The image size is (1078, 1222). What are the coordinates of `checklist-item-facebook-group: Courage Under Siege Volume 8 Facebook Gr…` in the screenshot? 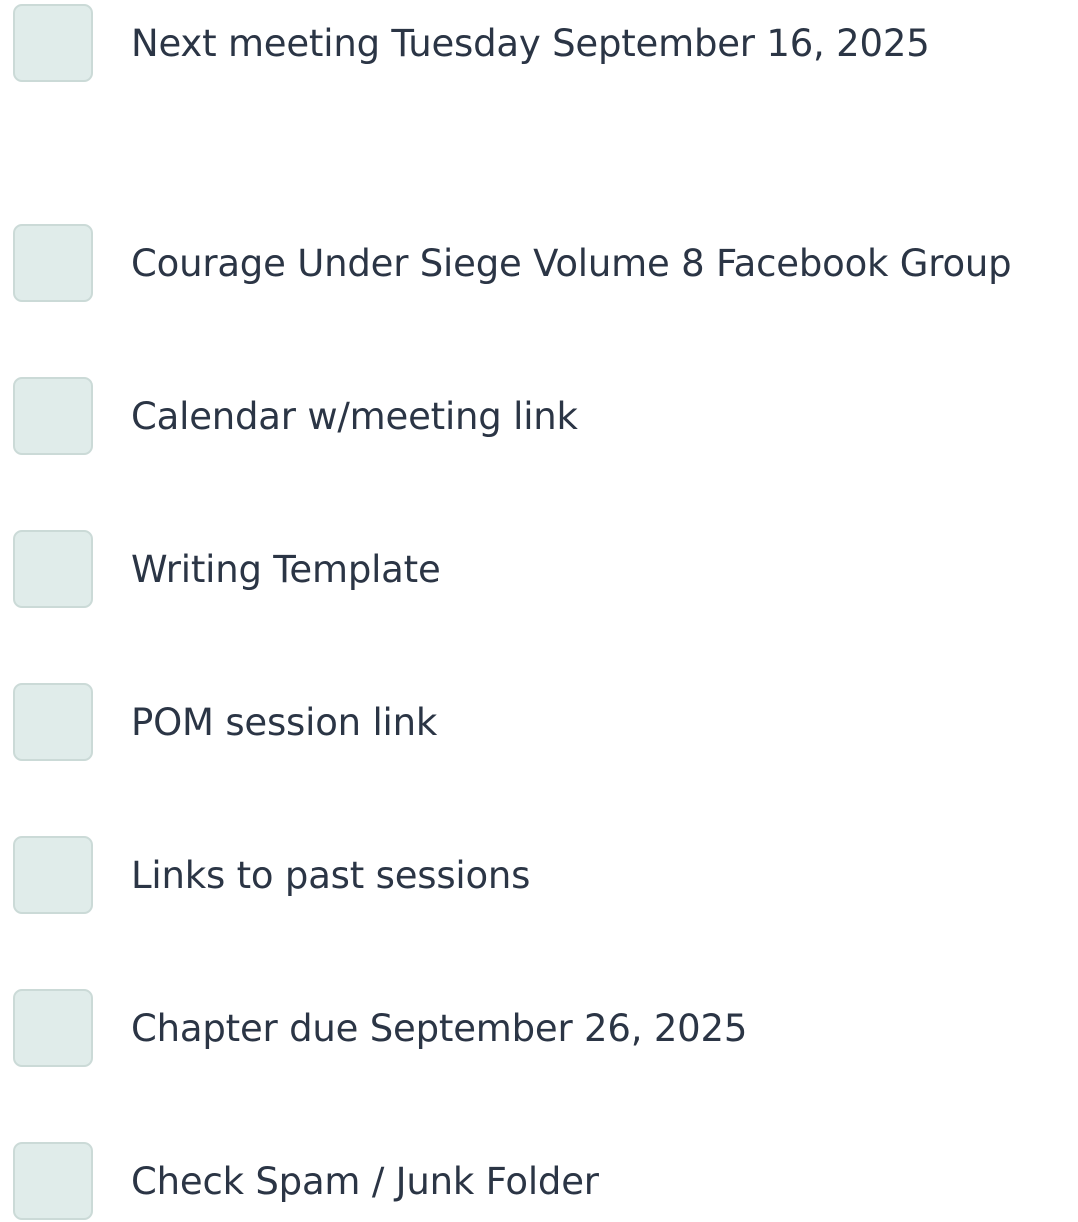 It's located at (539, 264).